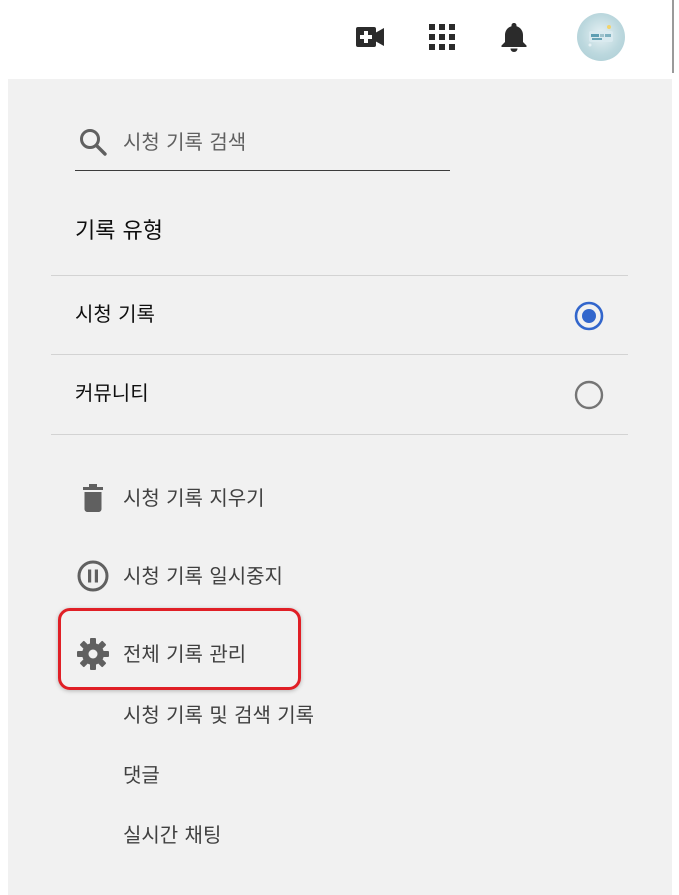  What do you see at coordinates (370, 37) in the screenshot?
I see `video-create-icon` at bounding box center [370, 37].